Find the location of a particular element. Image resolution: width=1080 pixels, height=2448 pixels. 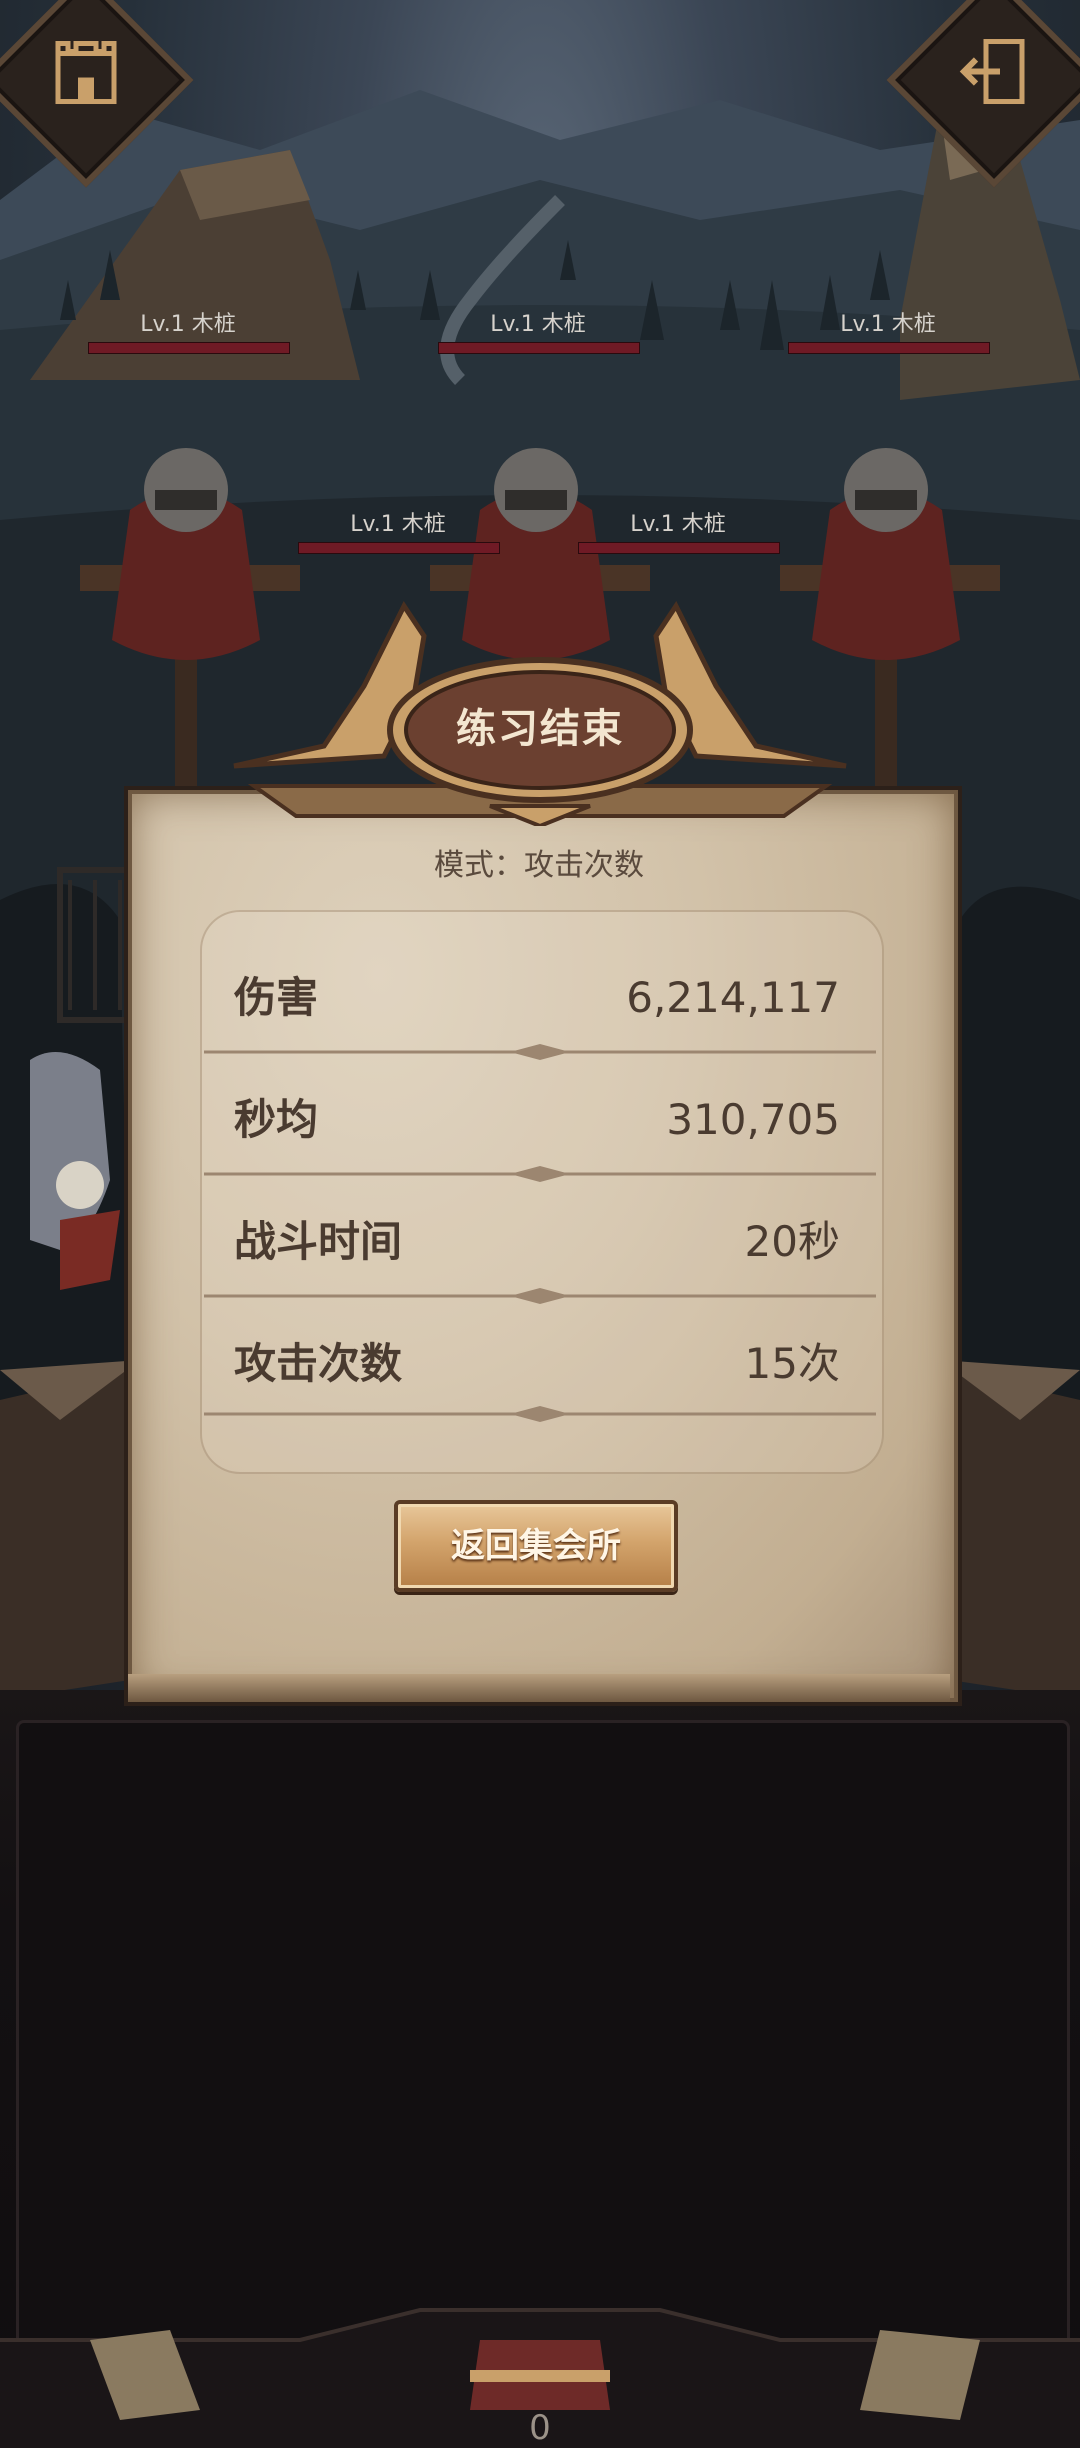

exit-icon is located at coordinates (992, 72).